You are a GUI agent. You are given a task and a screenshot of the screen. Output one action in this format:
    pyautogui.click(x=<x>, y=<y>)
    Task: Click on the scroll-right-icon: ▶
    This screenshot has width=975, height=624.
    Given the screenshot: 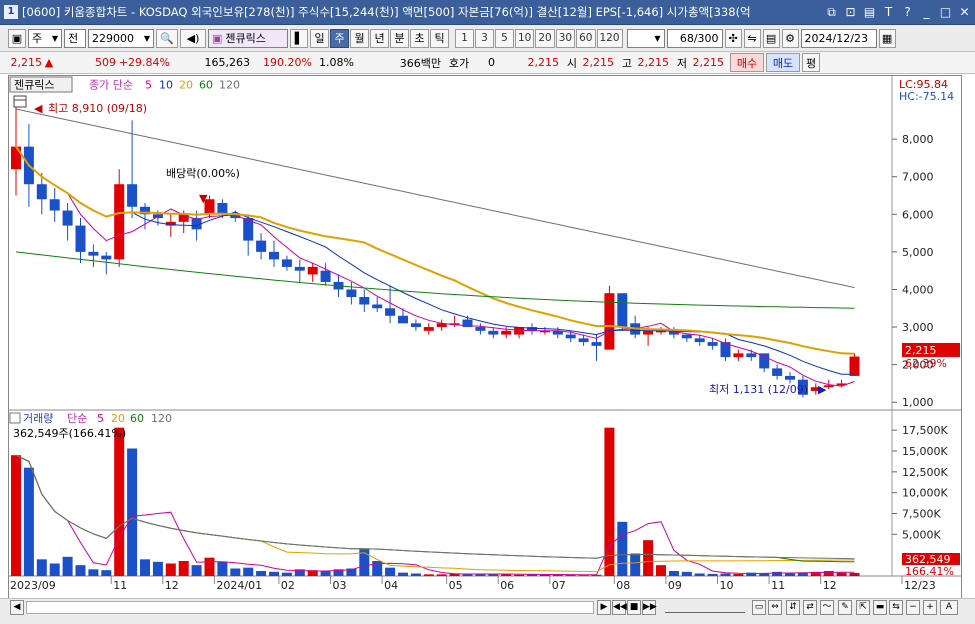 What is the action you would take?
    pyautogui.click(x=604, y=607)
    